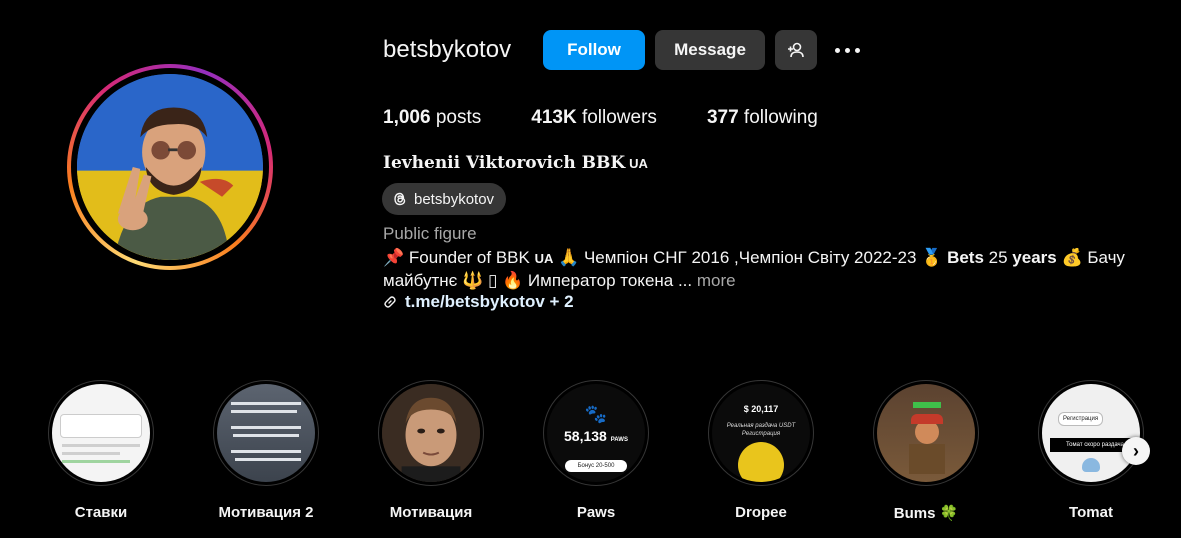 This screenshot has height=538, width=1181. I want to click on followers-label: followers, so click(619, 117).